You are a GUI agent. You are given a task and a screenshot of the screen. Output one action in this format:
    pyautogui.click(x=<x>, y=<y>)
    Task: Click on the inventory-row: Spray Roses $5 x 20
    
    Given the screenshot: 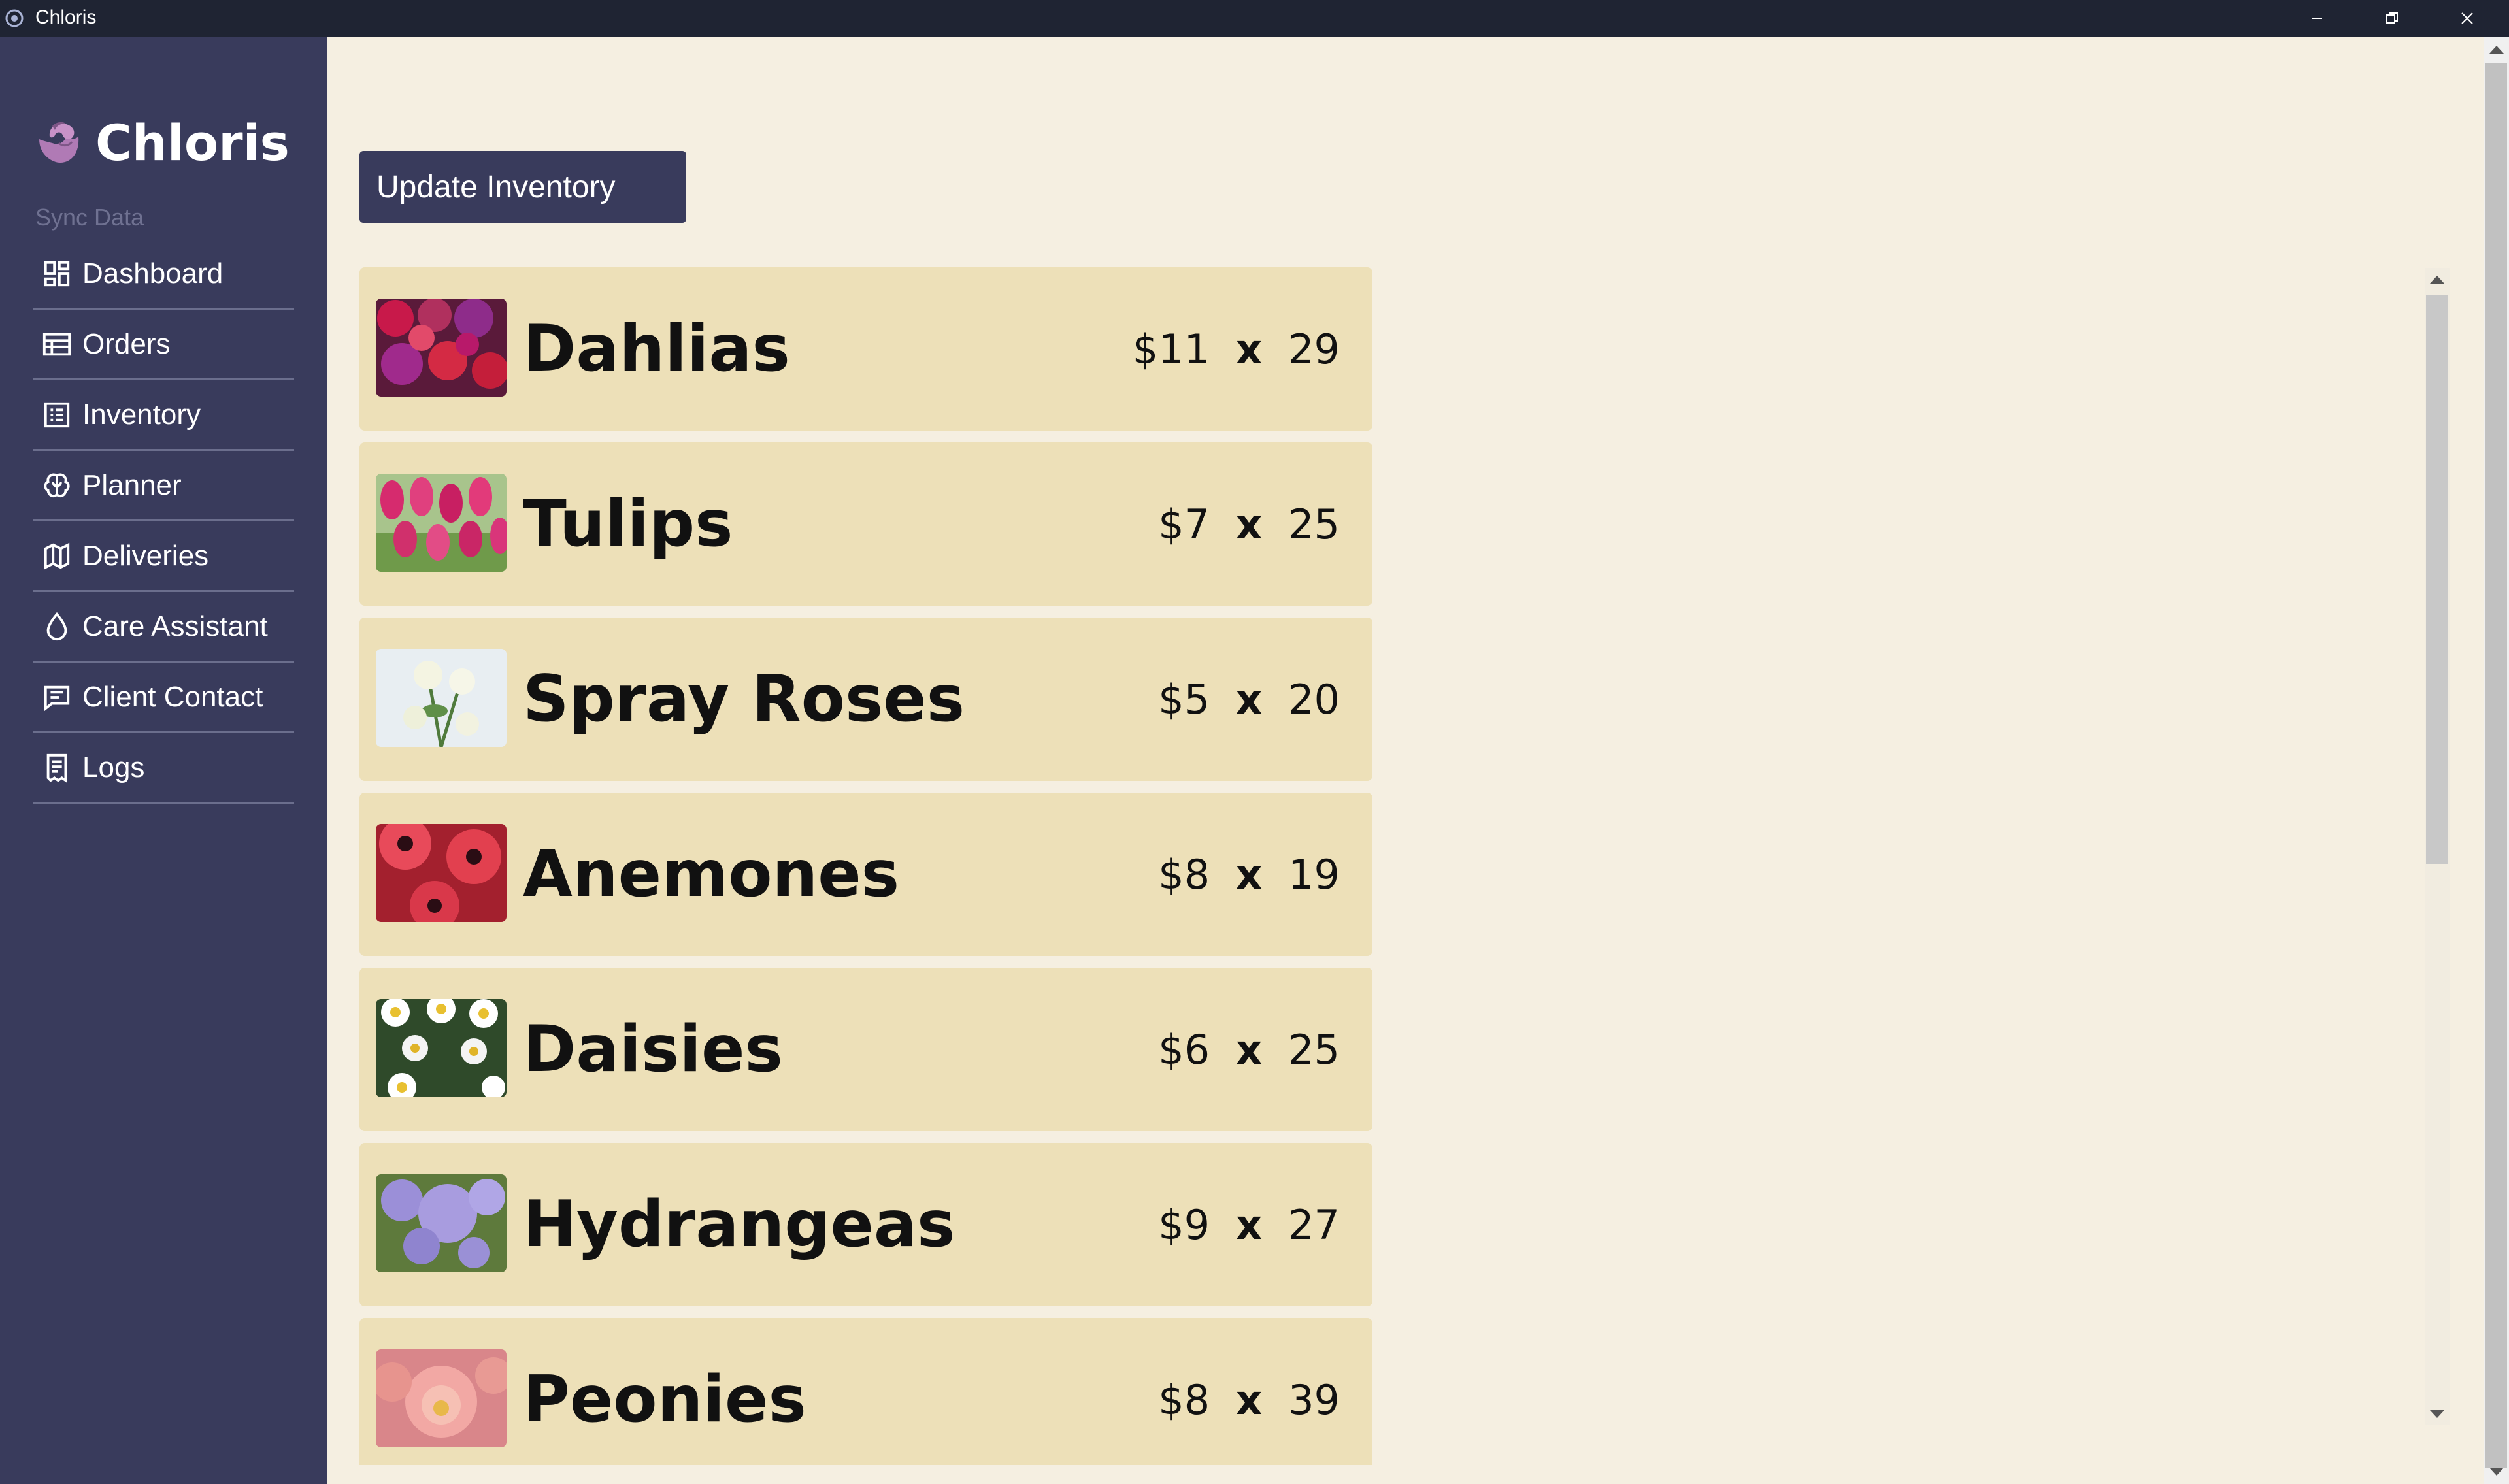 What is the action you would take?
    pyautogui.click(x=865, y=699)
    